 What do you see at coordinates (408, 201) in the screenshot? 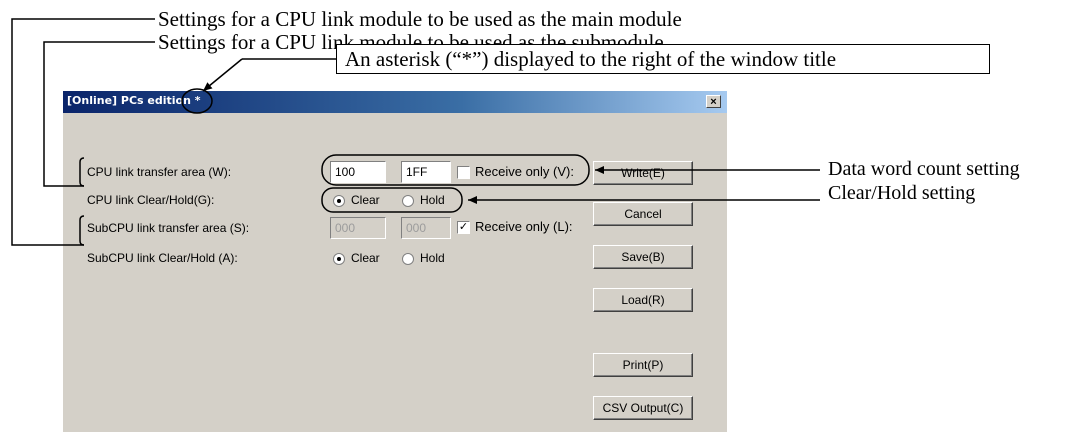
I see `cpu-hold-radio` at bounding box center [408, 201].